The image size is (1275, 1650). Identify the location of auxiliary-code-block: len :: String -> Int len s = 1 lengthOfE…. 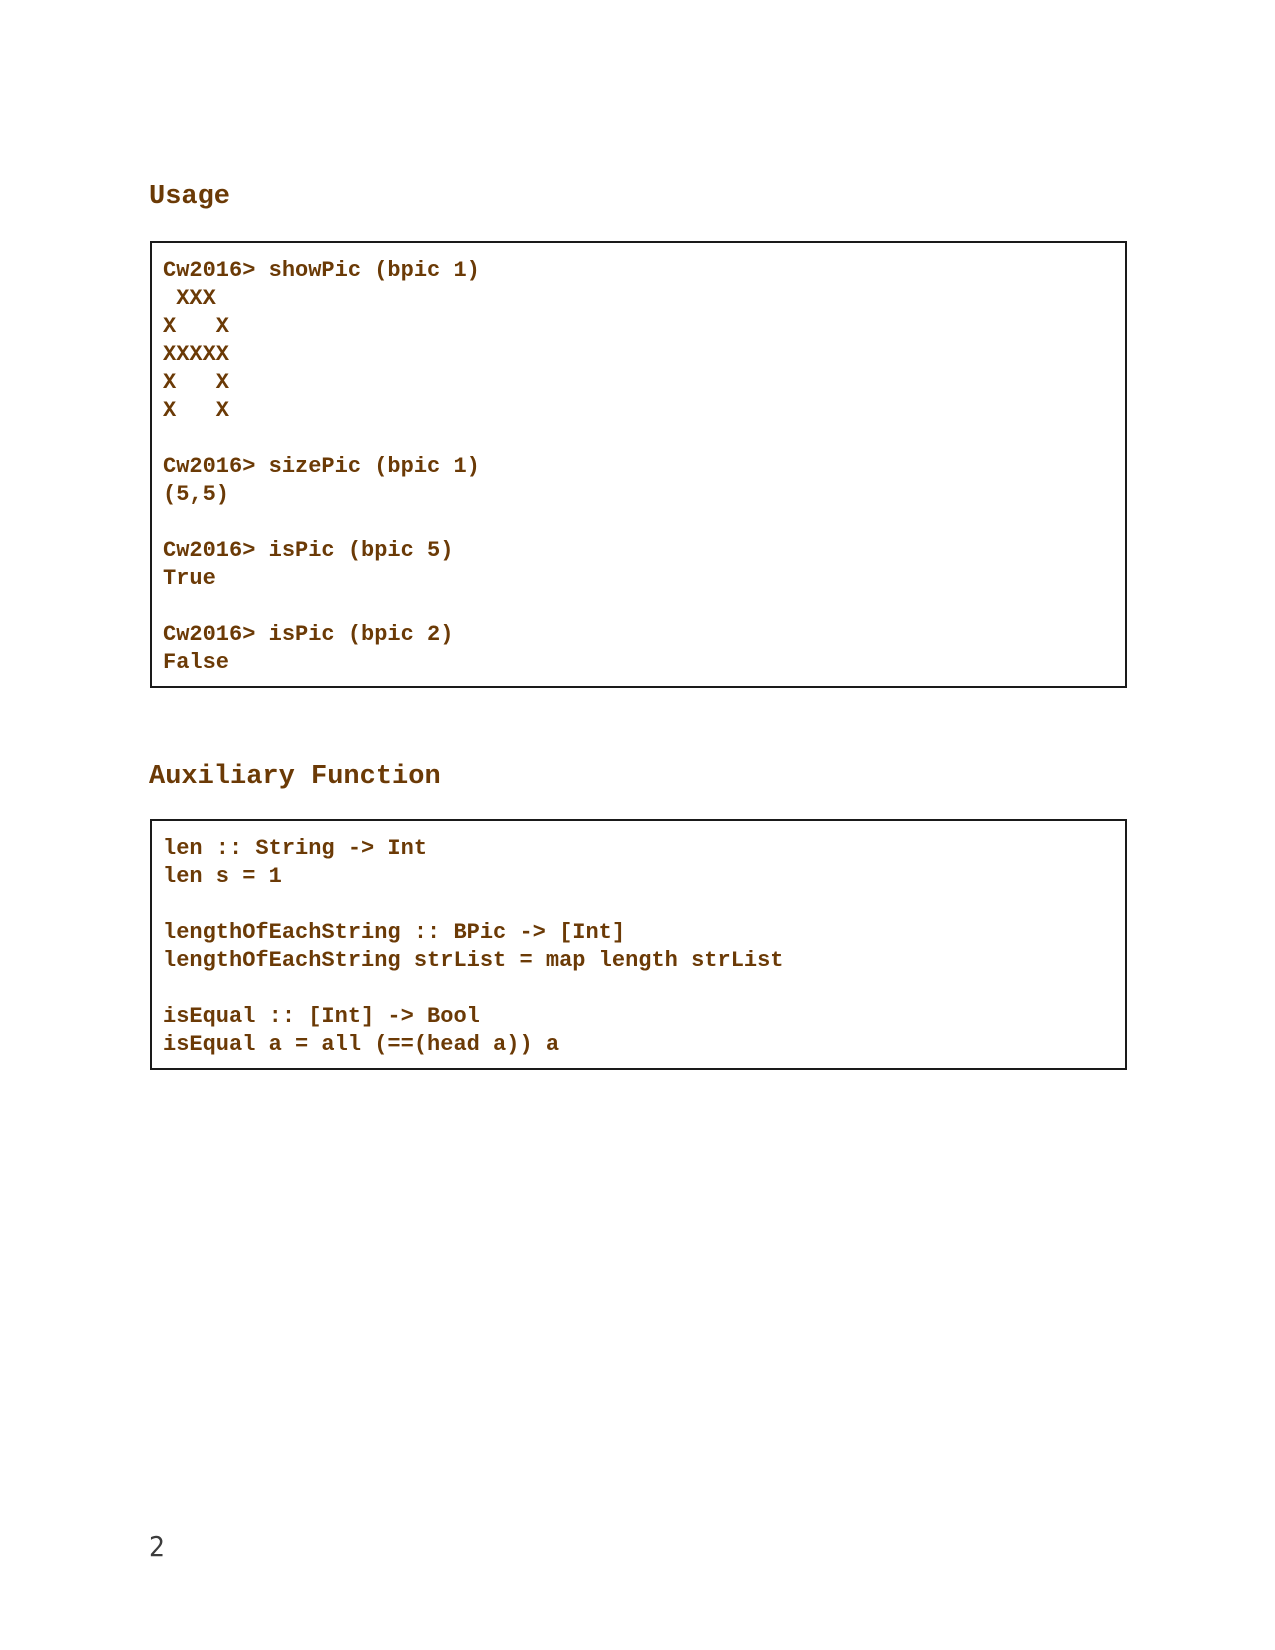
(638, 944).